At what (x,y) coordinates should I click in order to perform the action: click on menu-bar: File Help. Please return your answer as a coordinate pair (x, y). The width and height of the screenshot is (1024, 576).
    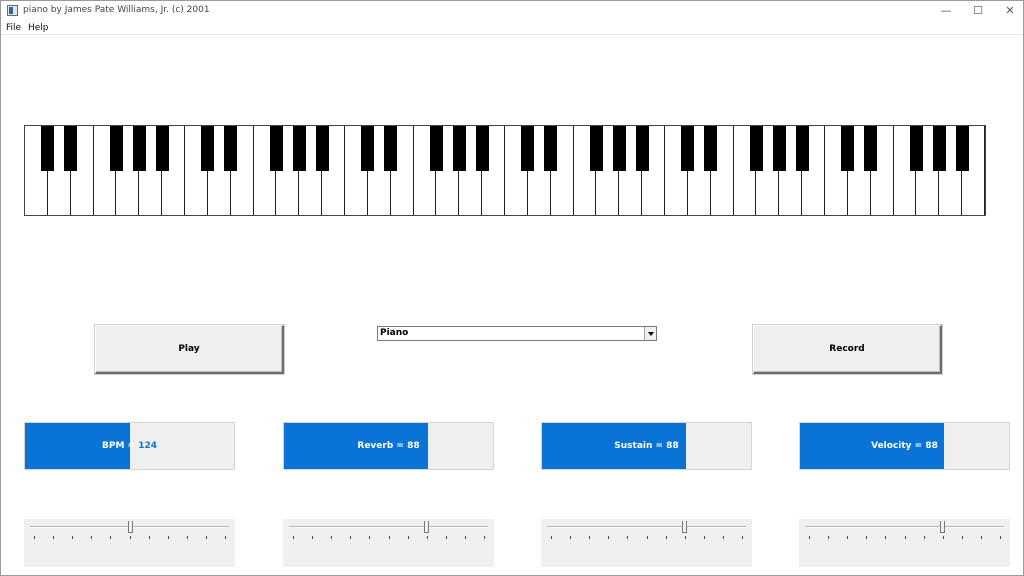
    Looking at the image, I should click on (512, 28).